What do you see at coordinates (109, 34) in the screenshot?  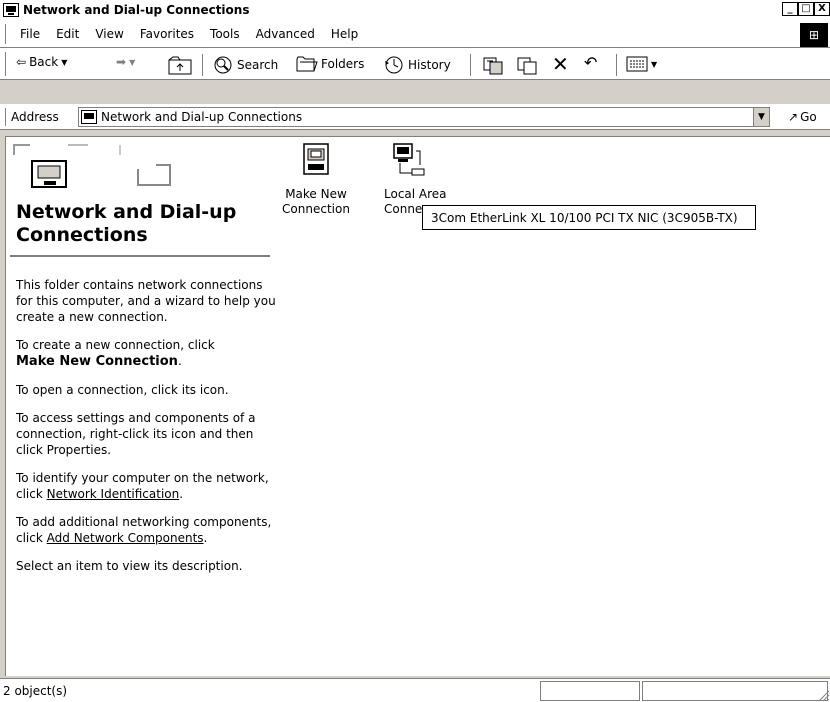 I see `menu-view: View` at bounding box center [109, 34].